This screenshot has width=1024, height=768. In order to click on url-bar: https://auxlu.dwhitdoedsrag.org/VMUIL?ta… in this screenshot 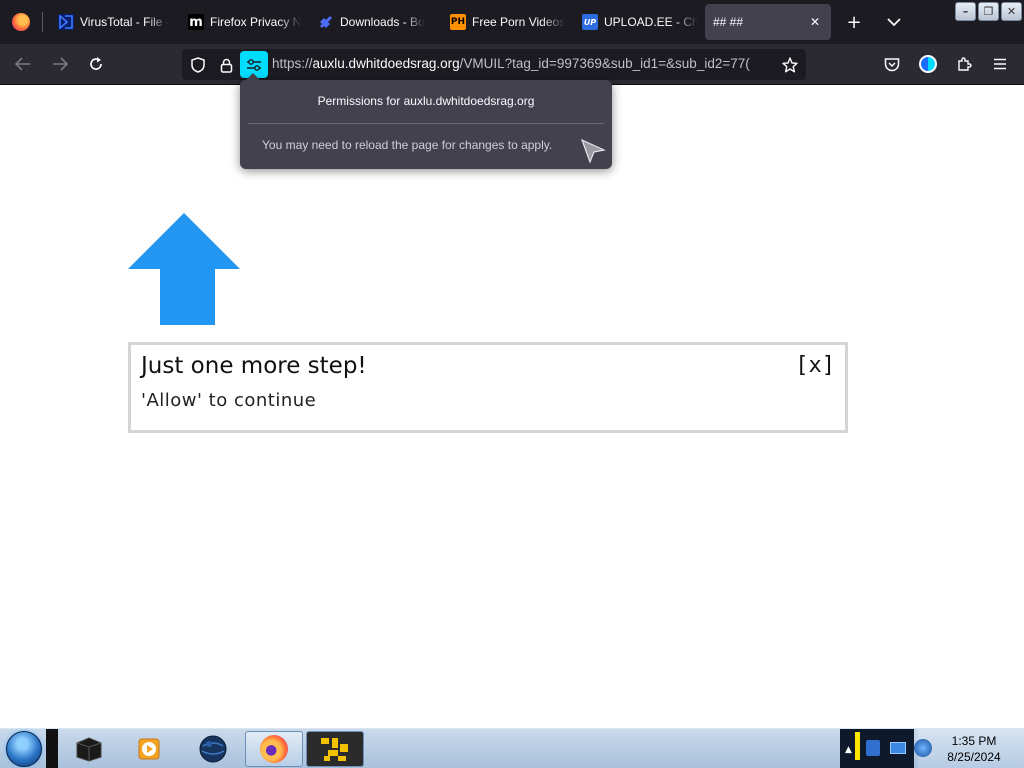, I will do `click(494, 64)`.